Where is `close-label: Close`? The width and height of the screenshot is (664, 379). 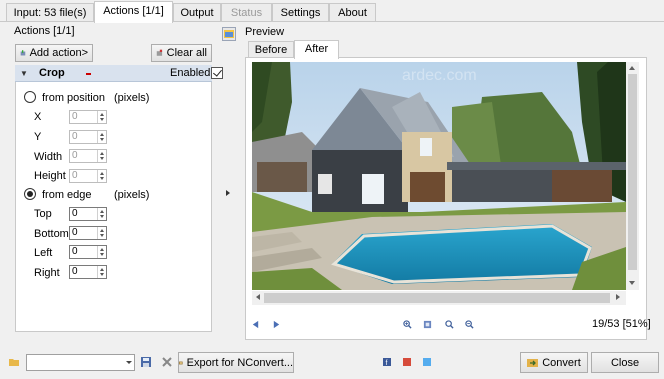 close-label: Close is located at coordinates (625, 362).